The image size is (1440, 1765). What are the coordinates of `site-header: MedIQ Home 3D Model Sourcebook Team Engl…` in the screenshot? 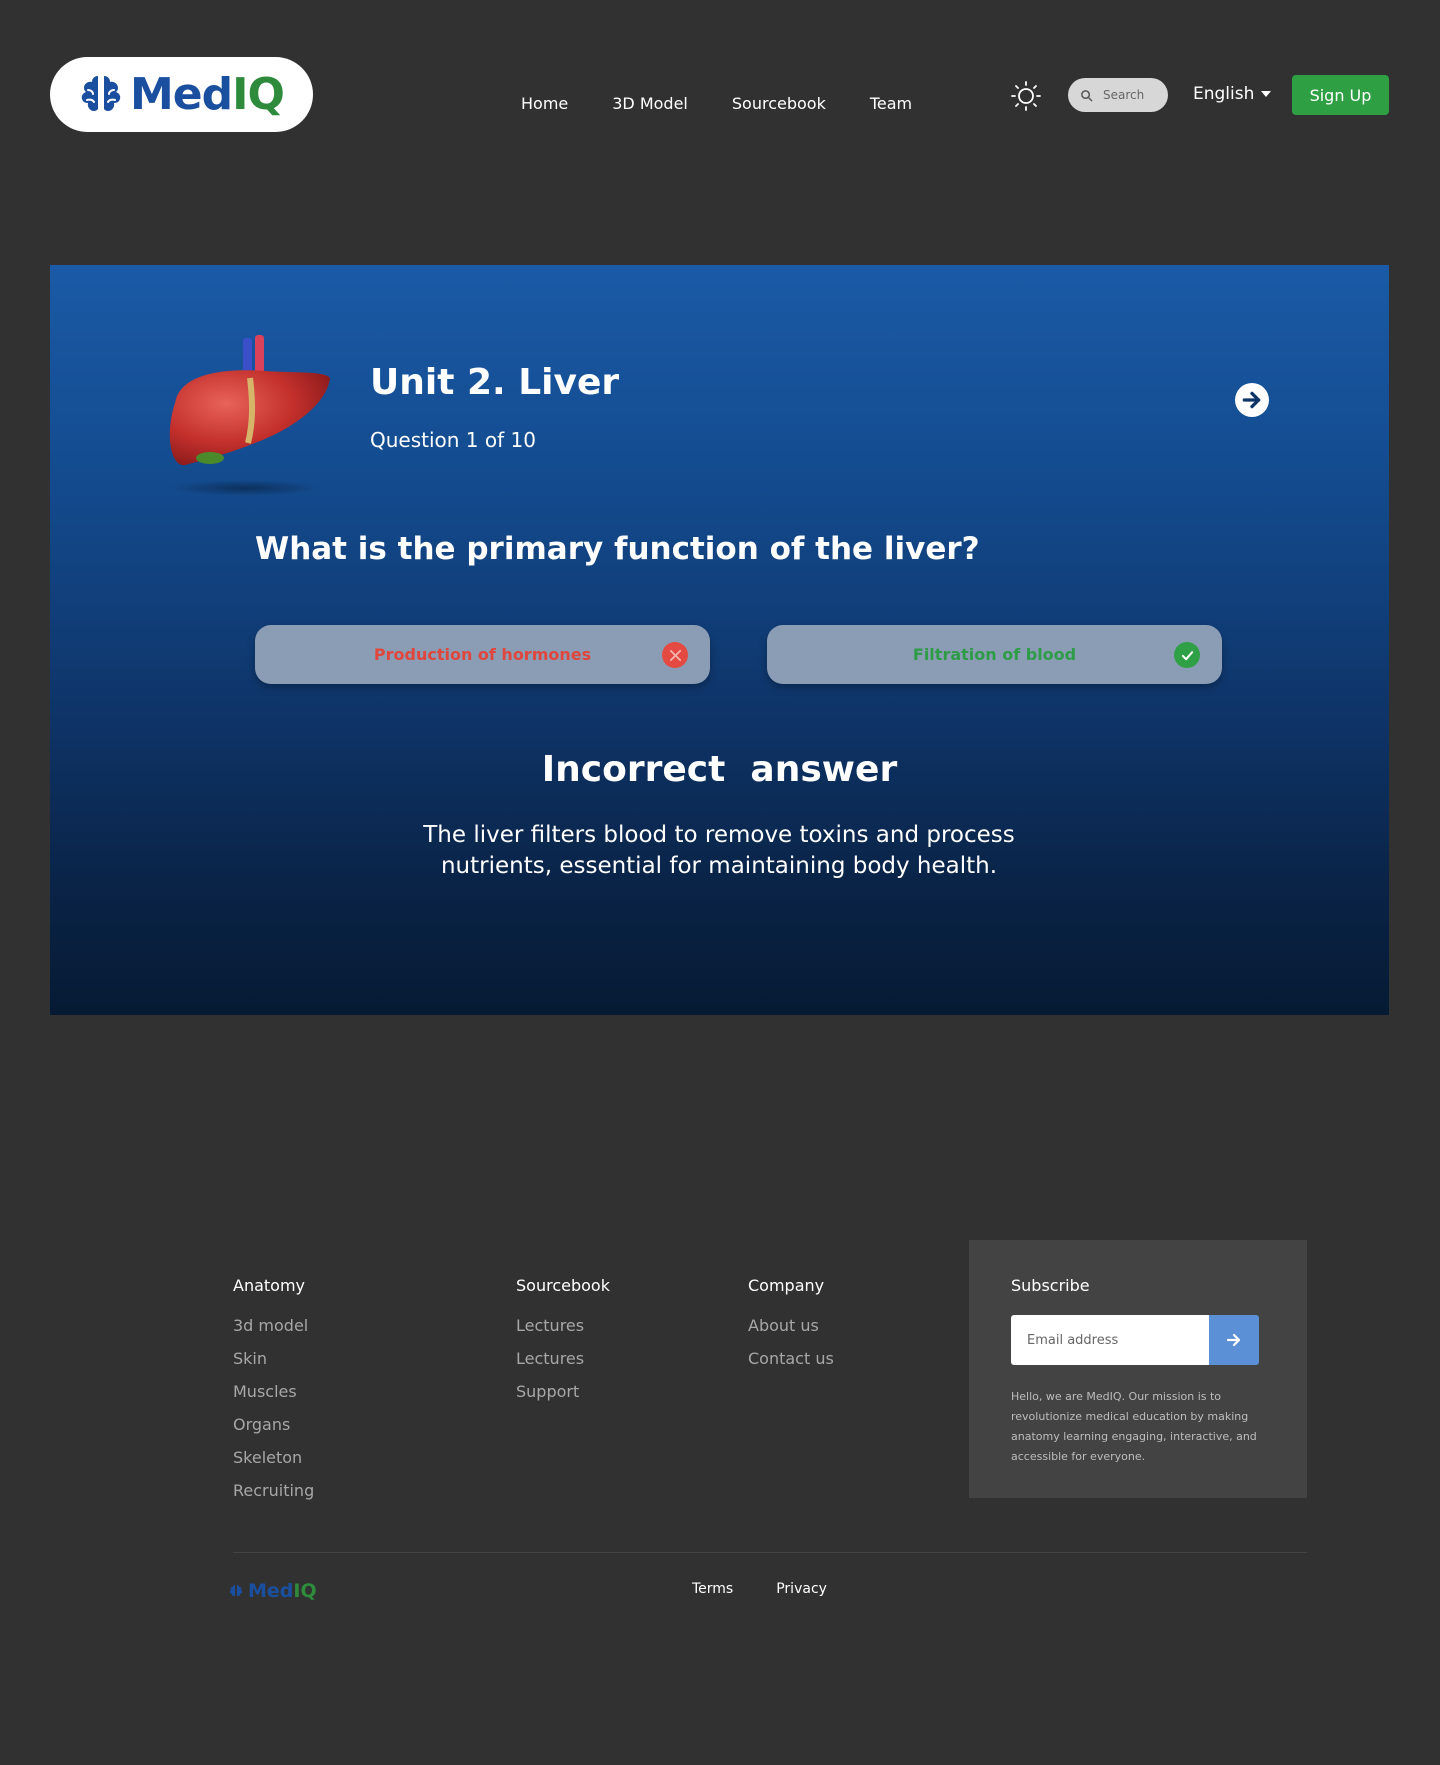 It's located at (720, 95).